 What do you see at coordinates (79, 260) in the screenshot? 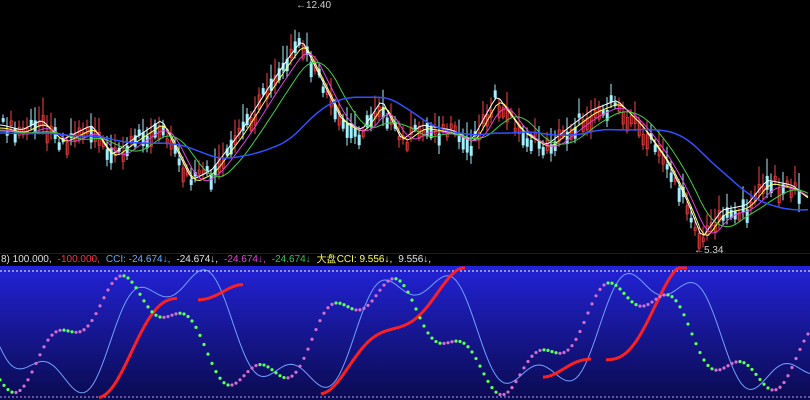
I see `indicator-value: -100.000,` at bounding box center [79, 260].